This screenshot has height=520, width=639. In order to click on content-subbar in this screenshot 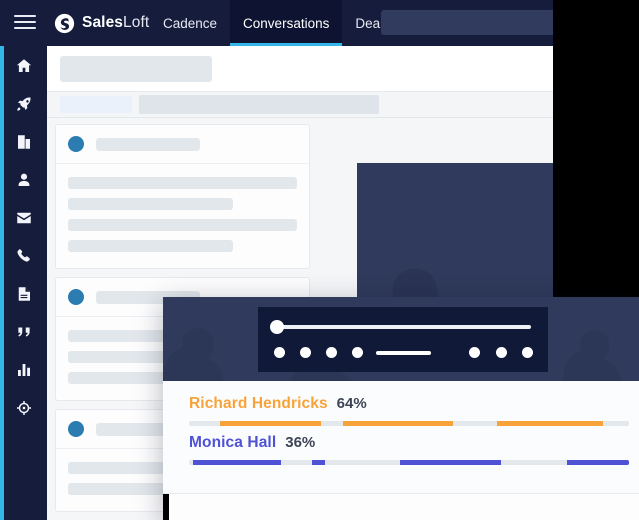, I will do `click(300, 105)`.